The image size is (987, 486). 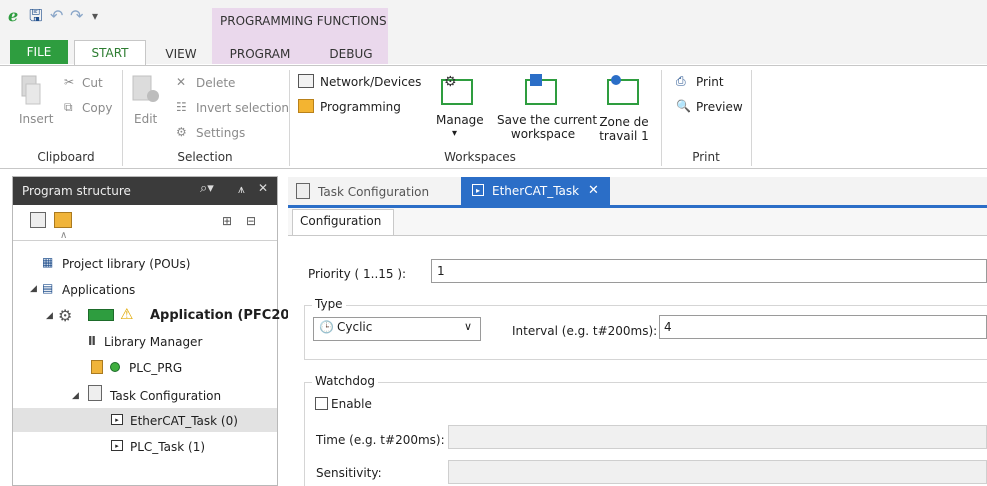 I want to click on clock-icon: 🕒, so click(x=326, y=327).